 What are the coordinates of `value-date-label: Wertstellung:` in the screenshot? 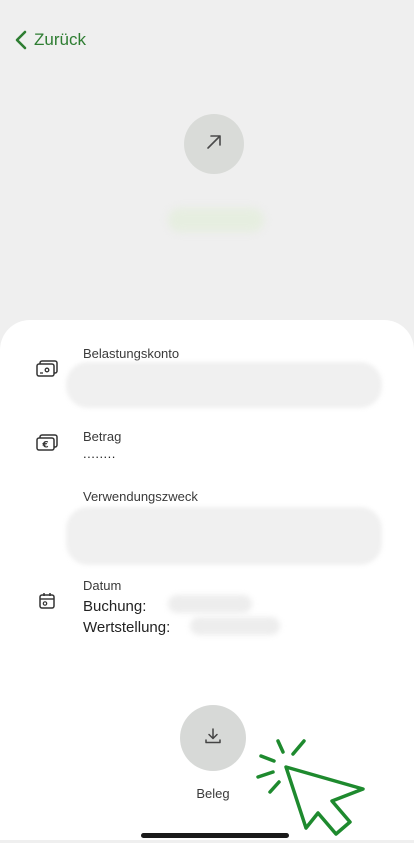 It's located at (127, 627).